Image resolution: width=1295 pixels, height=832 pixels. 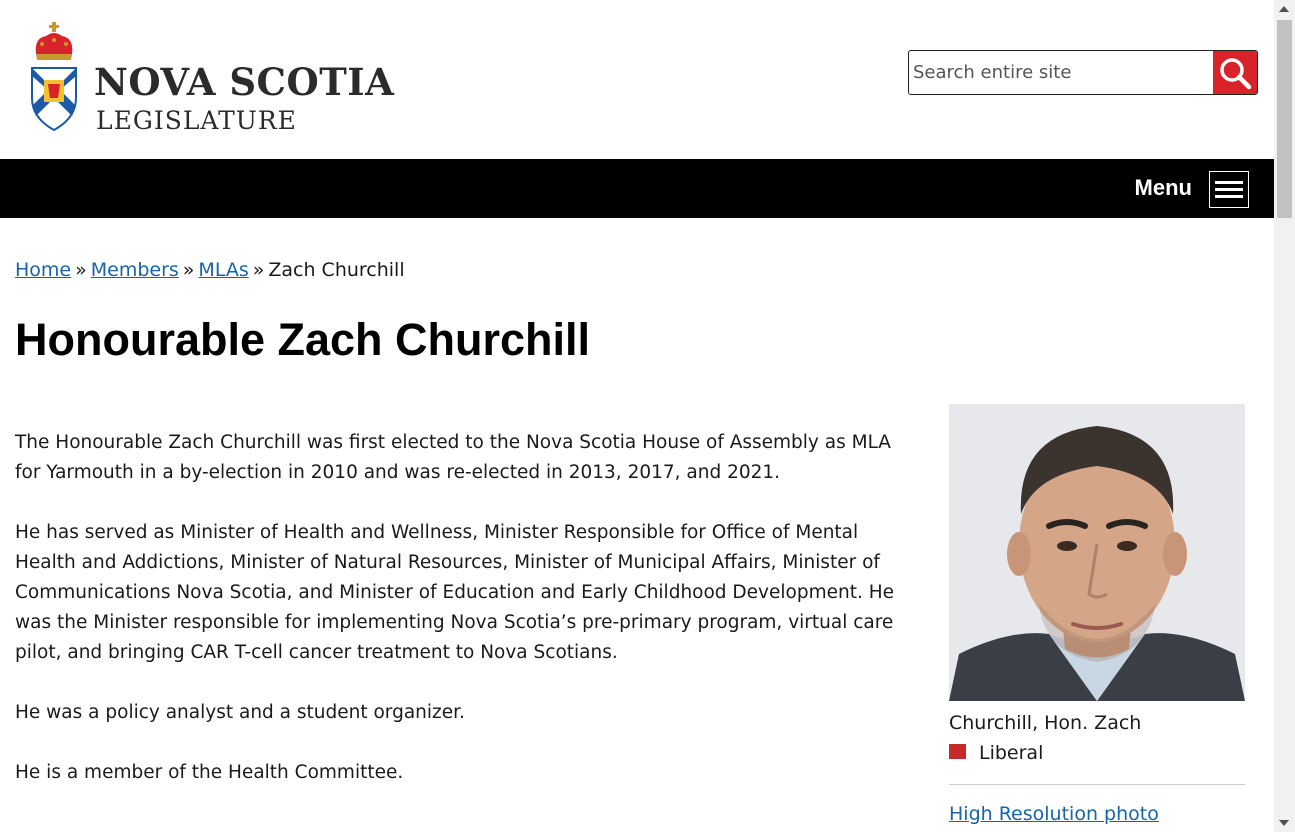 I want to click on search-icon, so click(x=1236, y=73).